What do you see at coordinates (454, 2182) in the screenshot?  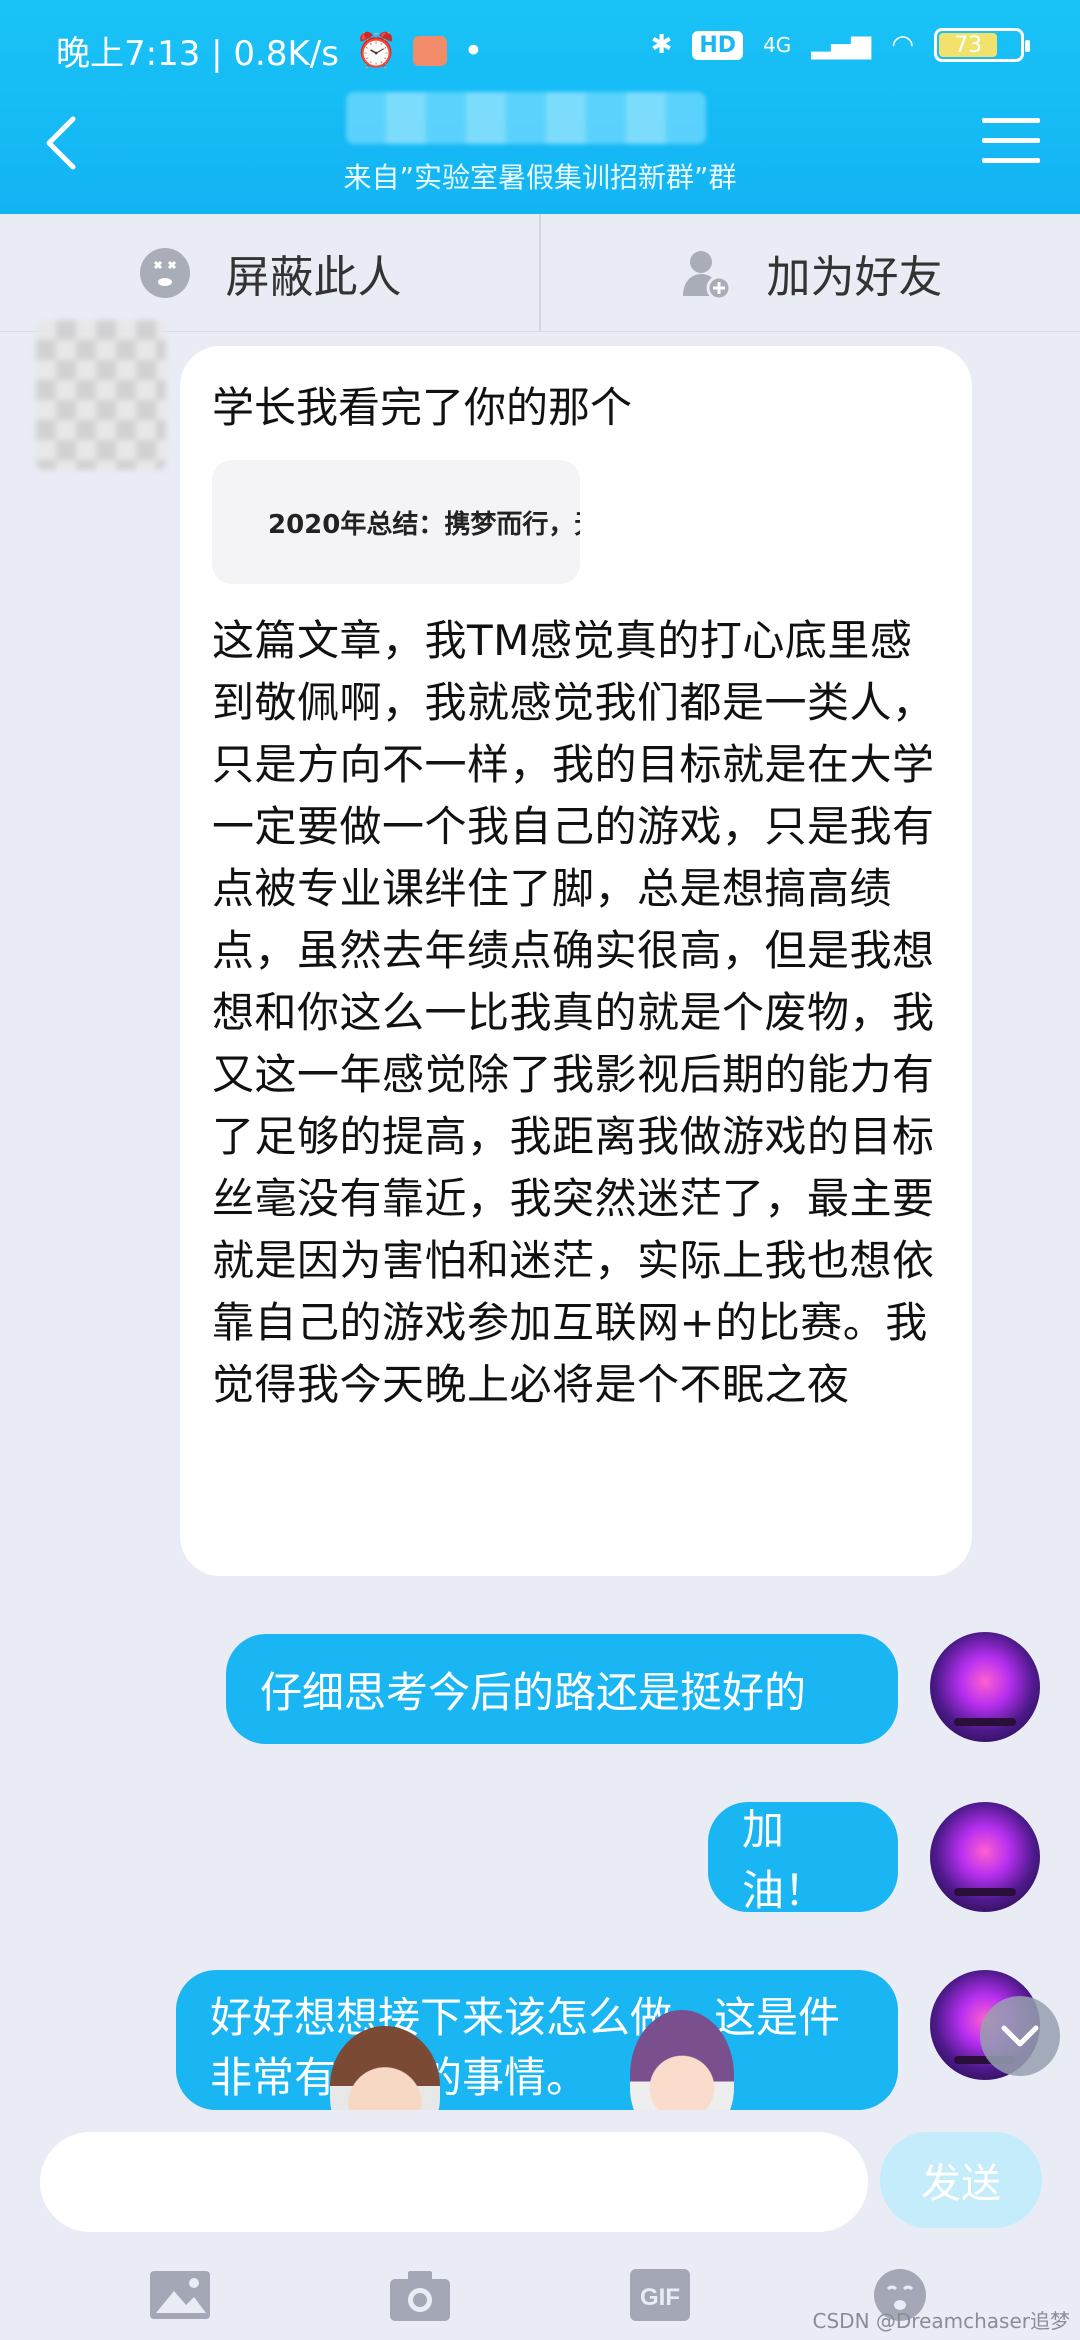 I see `message-input` at bounding box center [454, 2182].